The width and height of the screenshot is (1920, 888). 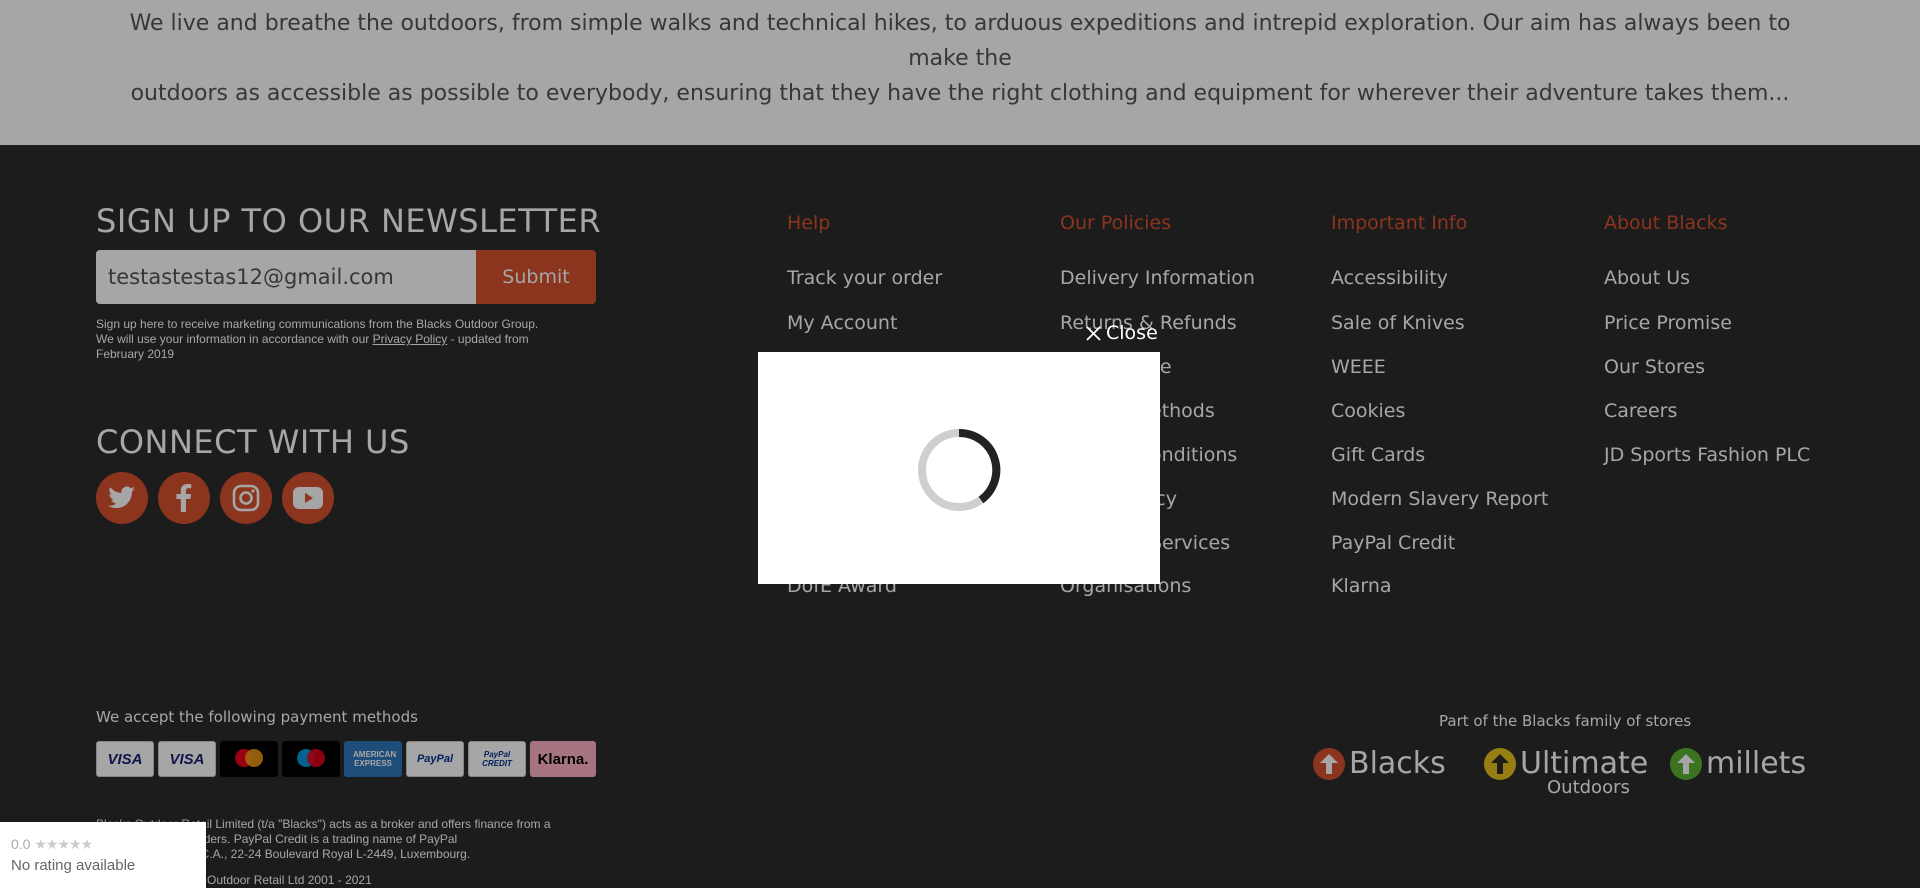 I want to click on modal-close-label: Close, so click(x=1132, y=333).